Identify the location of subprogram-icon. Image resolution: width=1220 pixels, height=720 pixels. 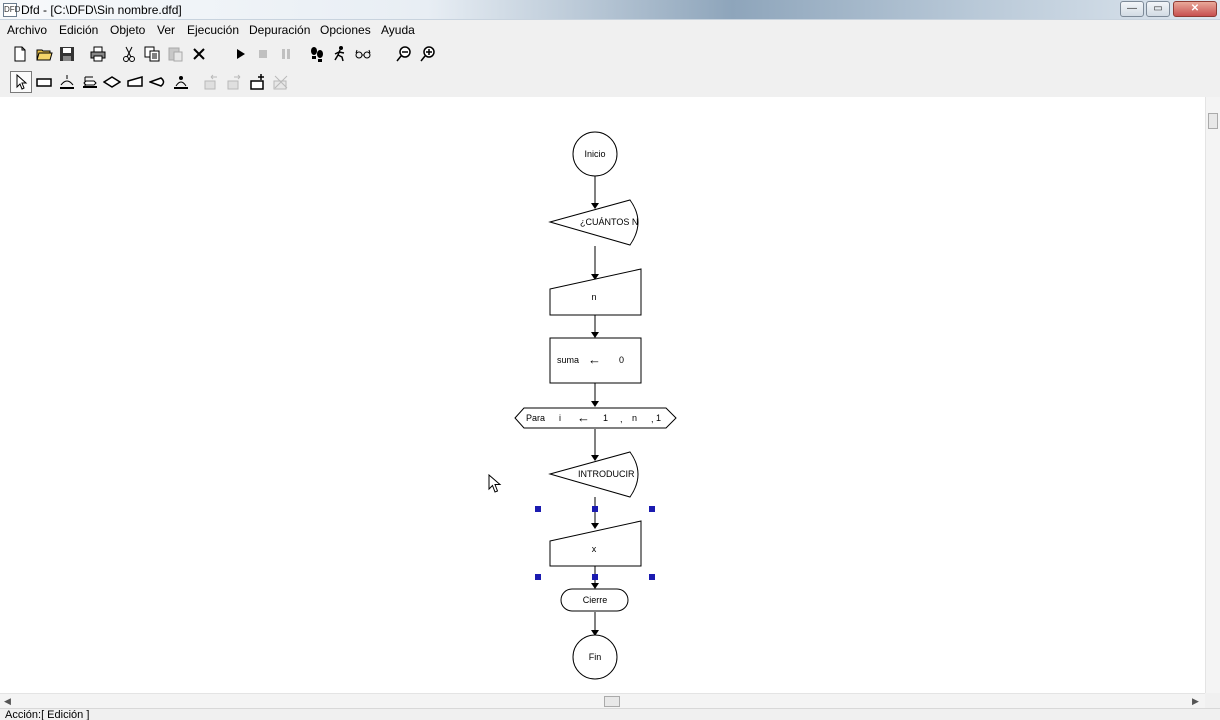
(181, 82).